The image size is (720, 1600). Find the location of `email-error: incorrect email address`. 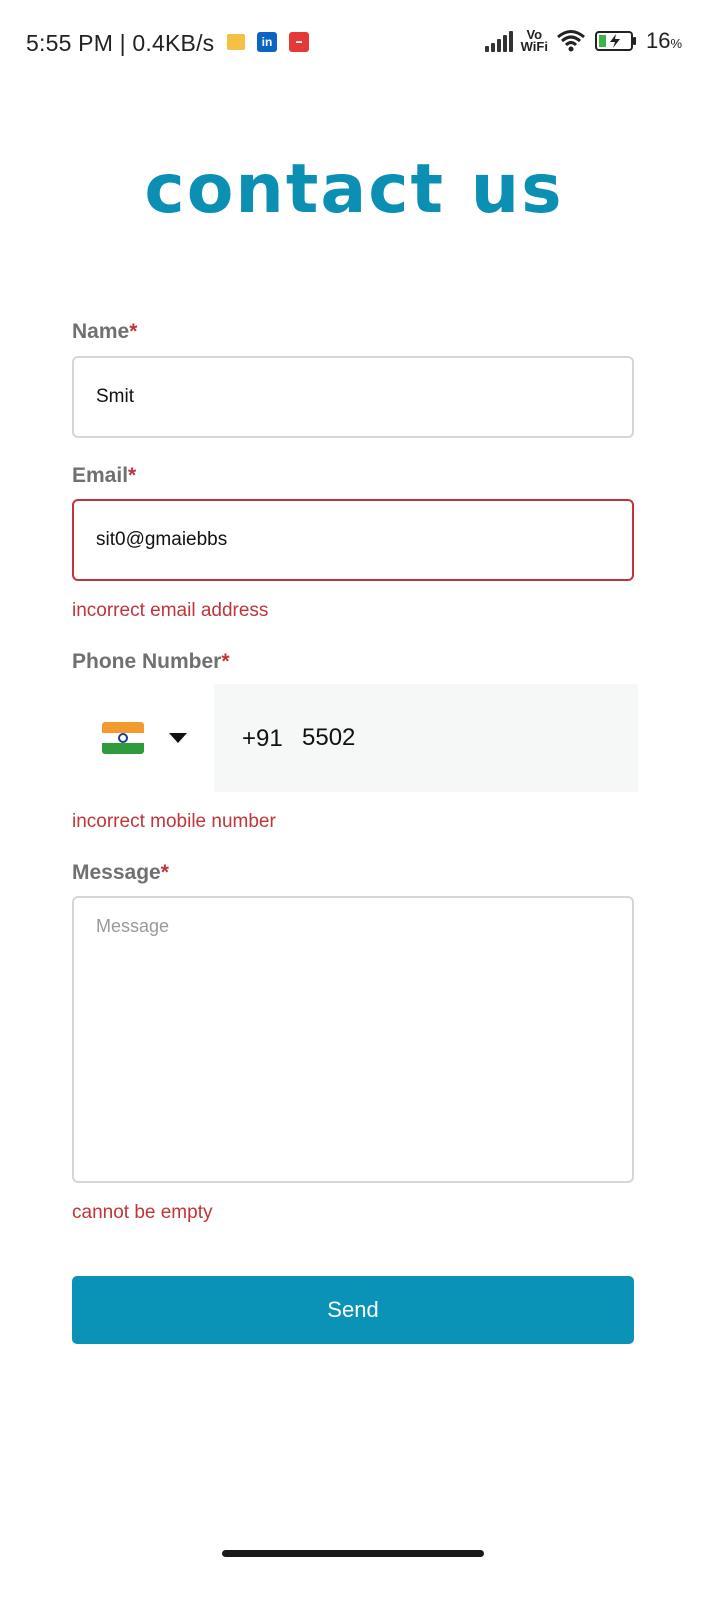

email-error: incorrect email address is located at coordinates (170, 610).